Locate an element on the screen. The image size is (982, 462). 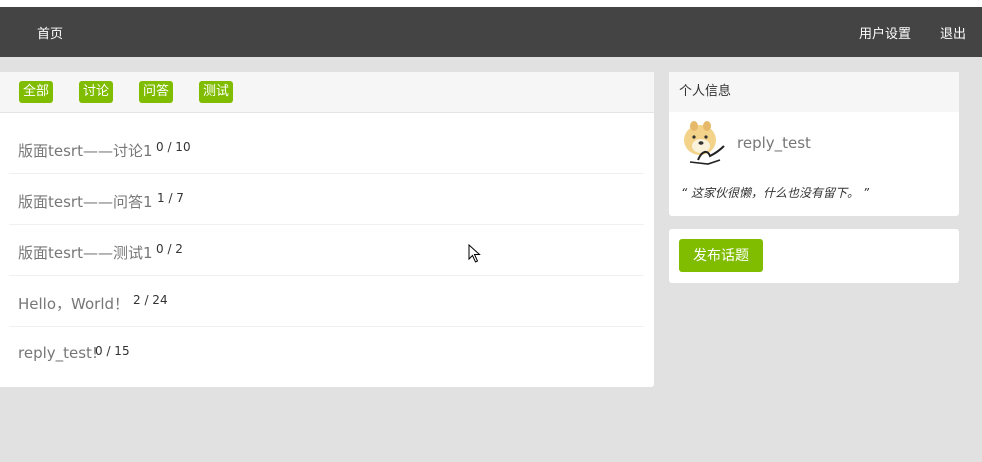
topic-reply-count: 0 / 10 is located at coordinates (173, 147).